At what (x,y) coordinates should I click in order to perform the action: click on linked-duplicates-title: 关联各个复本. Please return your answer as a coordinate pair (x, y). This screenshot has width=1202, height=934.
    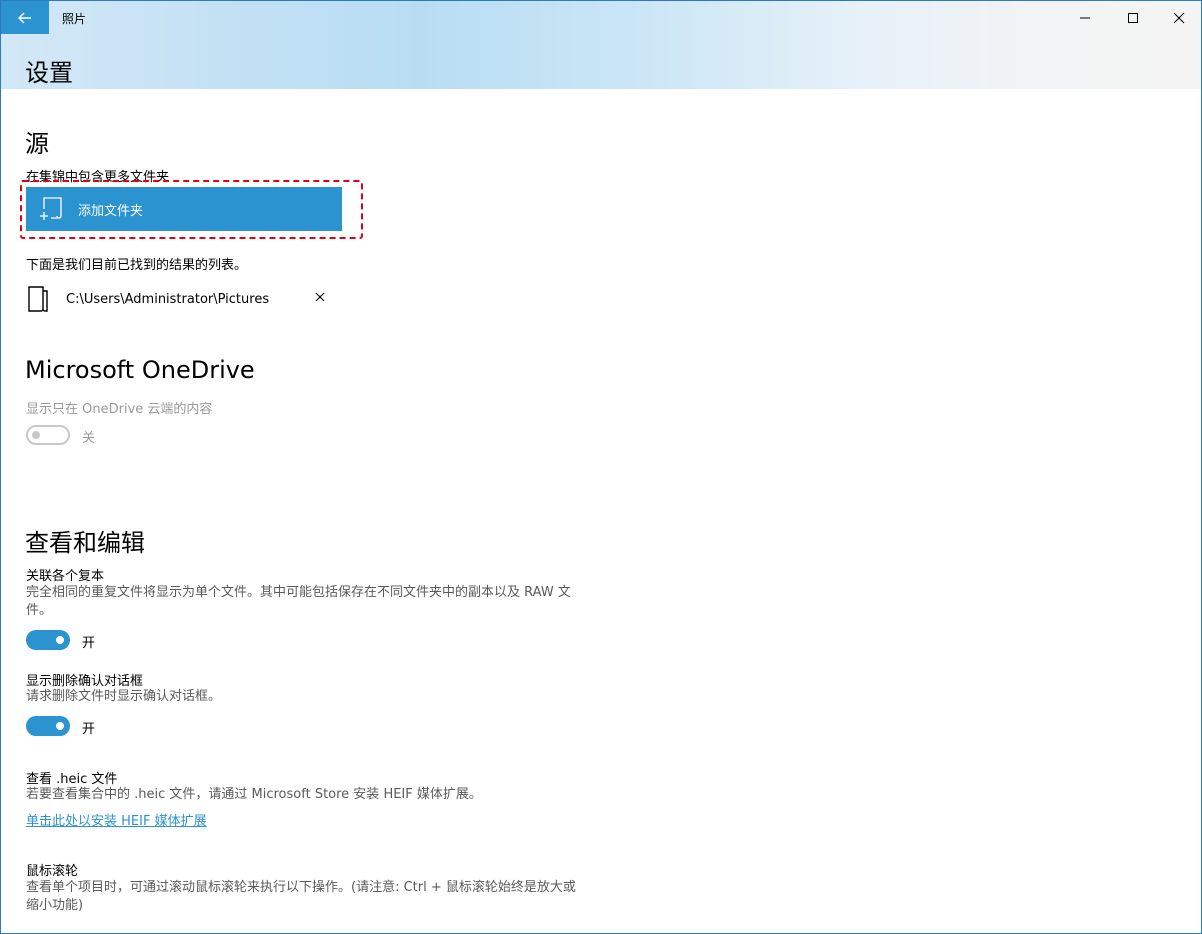
    Looking at the image, I should click on (65, 576).